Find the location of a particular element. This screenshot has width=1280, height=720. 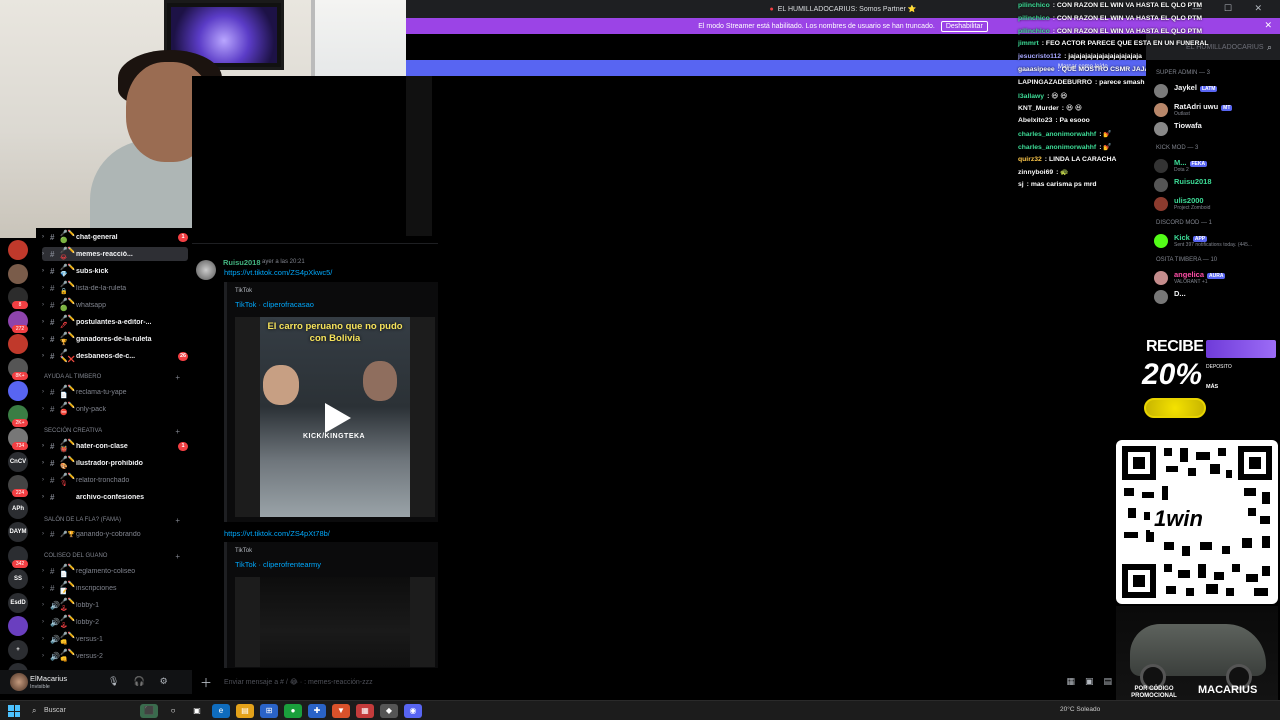

channel-item: › 🔊 🎤✏️🕹 lobby-2 is located at coordinates (115, 622).